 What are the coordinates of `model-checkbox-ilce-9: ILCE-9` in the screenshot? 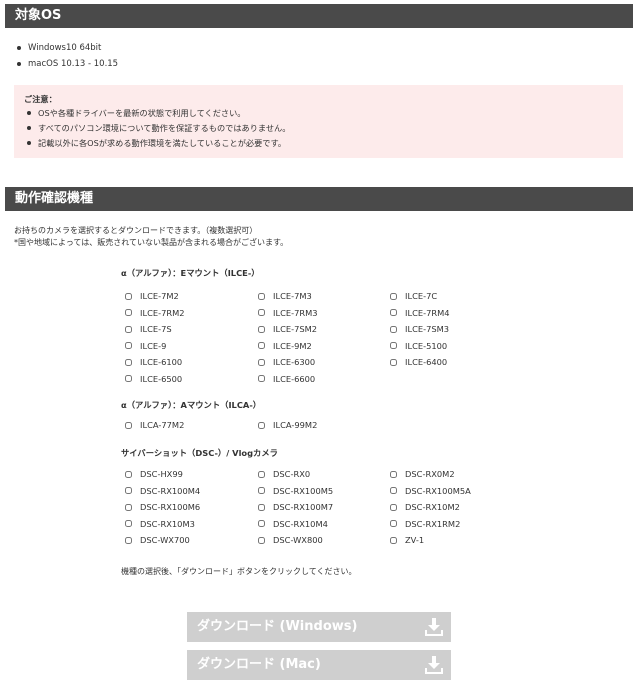 It's located at (145, 346).